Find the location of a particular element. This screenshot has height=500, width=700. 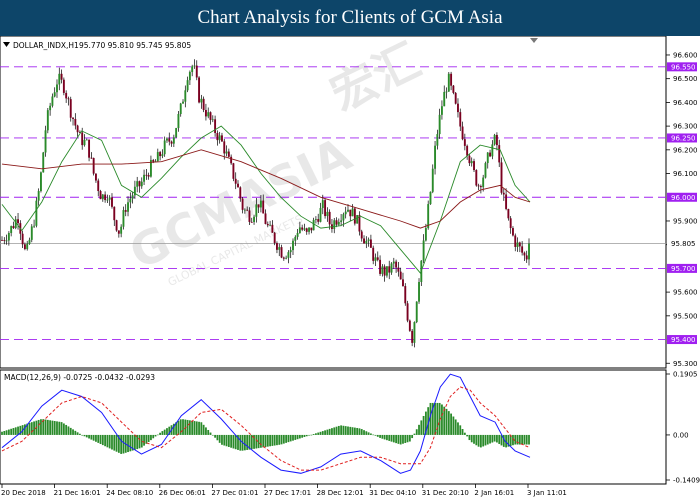

time-tick-label: 31 Dec 20:10 is located at coordinates (445, 493).